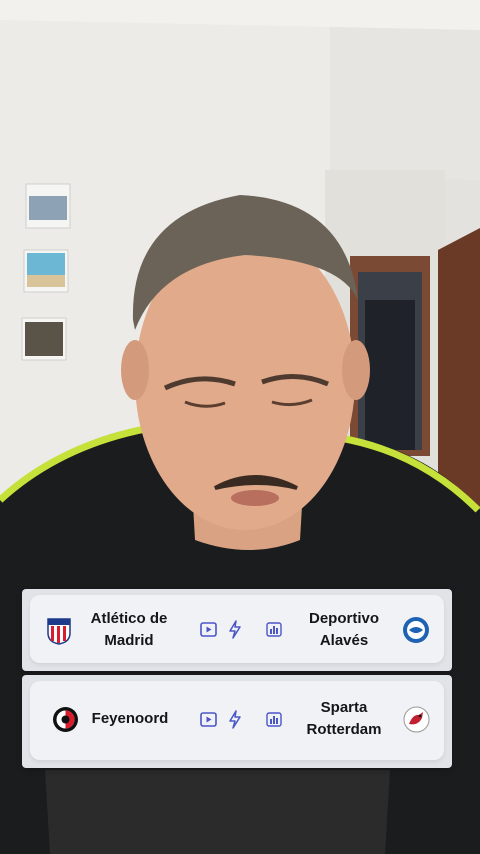 This screenshot has width=480, height=854. I want to click on away-team-name-line1: Sparta, so click(344, 707).